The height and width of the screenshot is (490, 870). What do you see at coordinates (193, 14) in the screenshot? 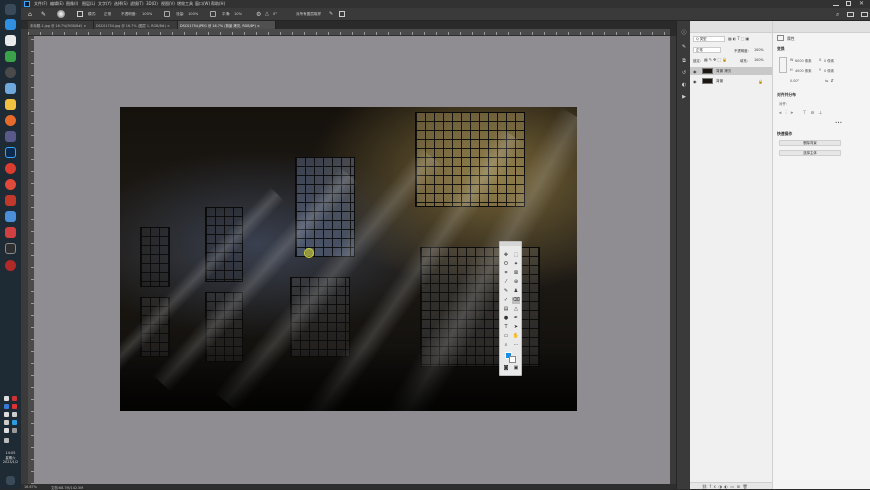
I see `flow-input: 100%` at bounding box center [193, 14].